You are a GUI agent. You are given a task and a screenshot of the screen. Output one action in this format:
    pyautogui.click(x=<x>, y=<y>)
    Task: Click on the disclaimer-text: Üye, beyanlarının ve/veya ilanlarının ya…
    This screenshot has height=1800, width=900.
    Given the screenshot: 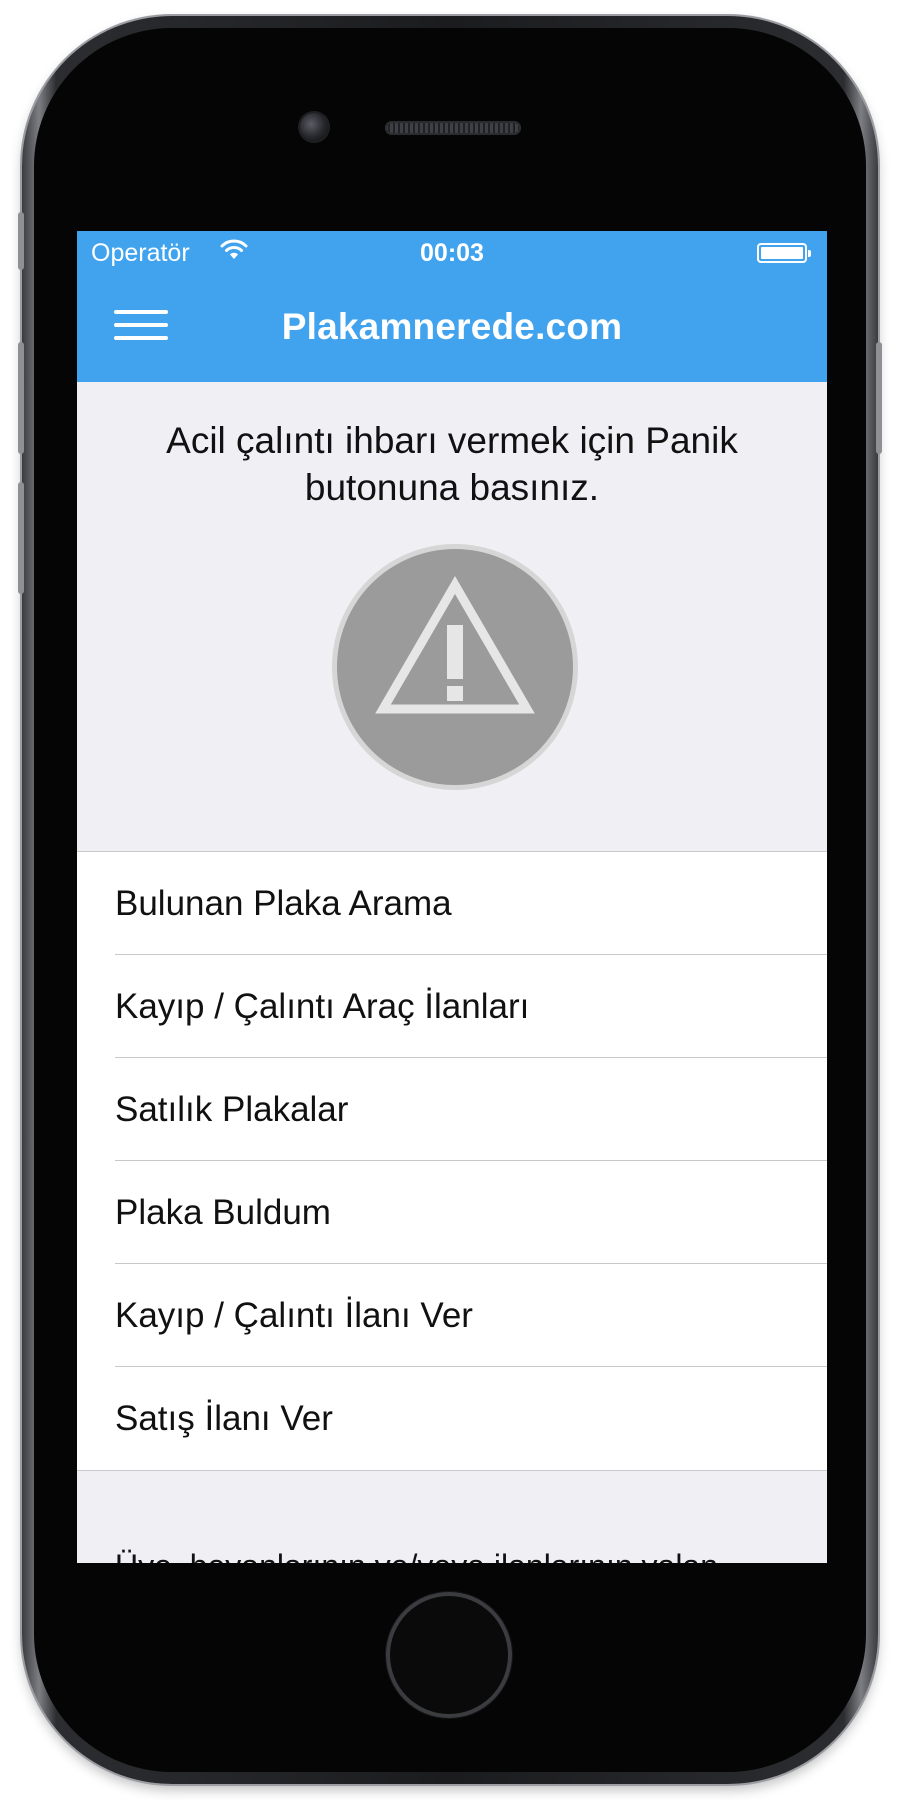 What is the action you would take?
    pyautogui.click(x=455, y=1554)
    